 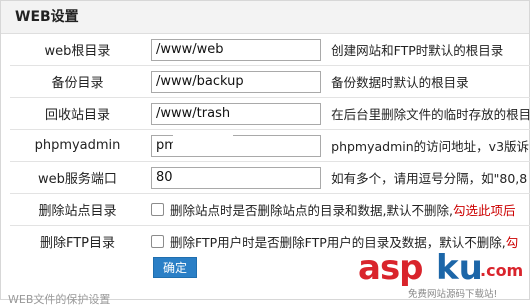 I want to click on delete-site-dir-description: 删除站点时是否删除站点的目录和数据,默认不删除,勾选此项后, so click(x=343, y=210).